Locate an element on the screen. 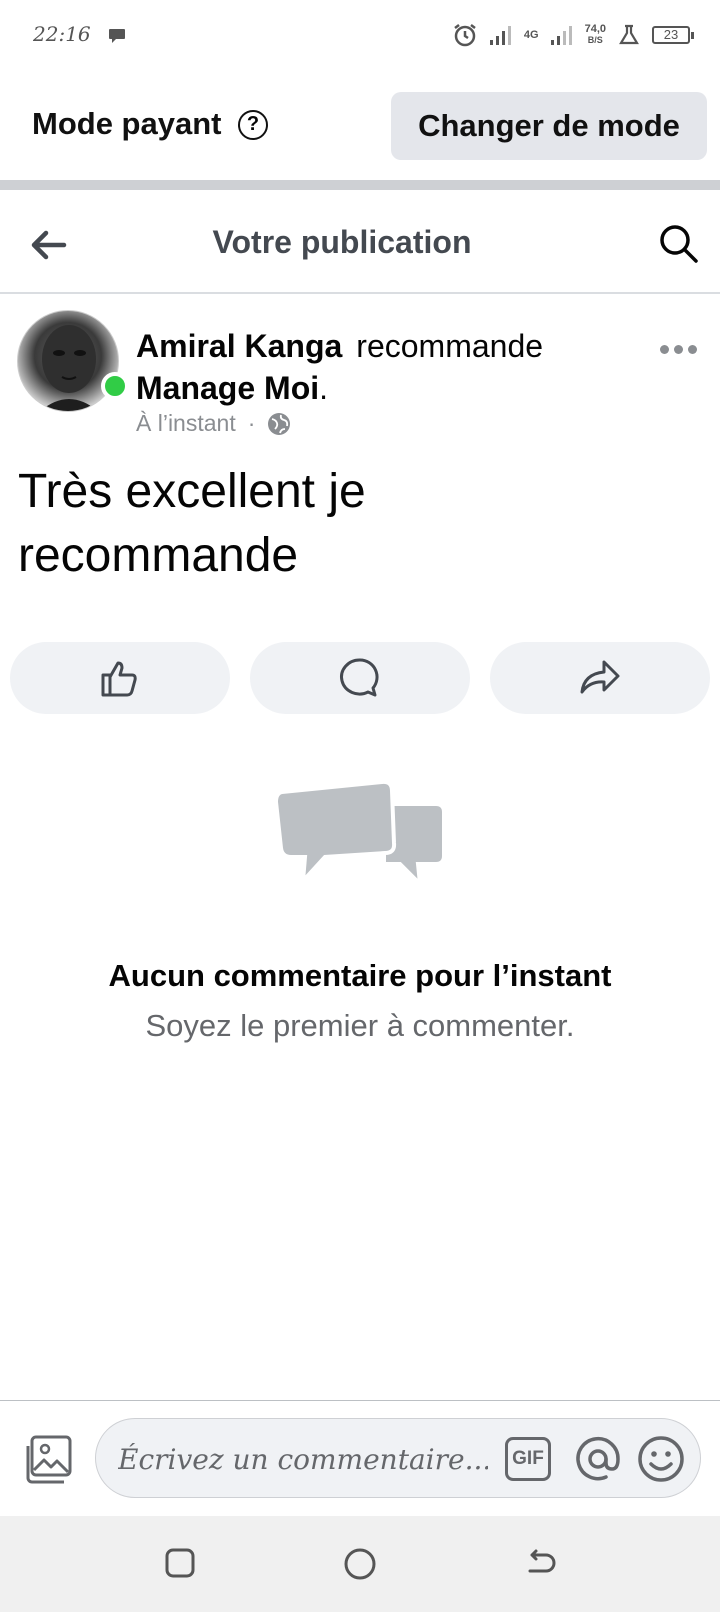 This screenshot has width=720, height=1612. comment-icon is located at coordinates (359, 677).